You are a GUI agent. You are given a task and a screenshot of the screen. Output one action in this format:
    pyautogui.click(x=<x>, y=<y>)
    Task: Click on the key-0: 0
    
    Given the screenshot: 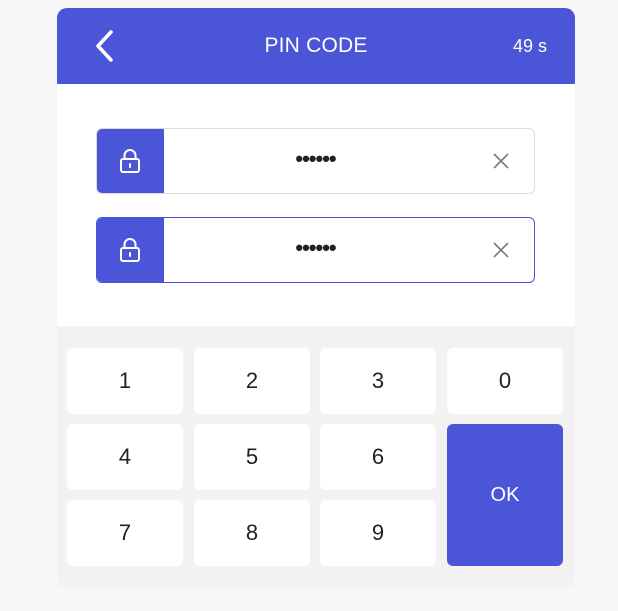 What is the action you would take?
    pyautogui.click(x=505, y=381)
    